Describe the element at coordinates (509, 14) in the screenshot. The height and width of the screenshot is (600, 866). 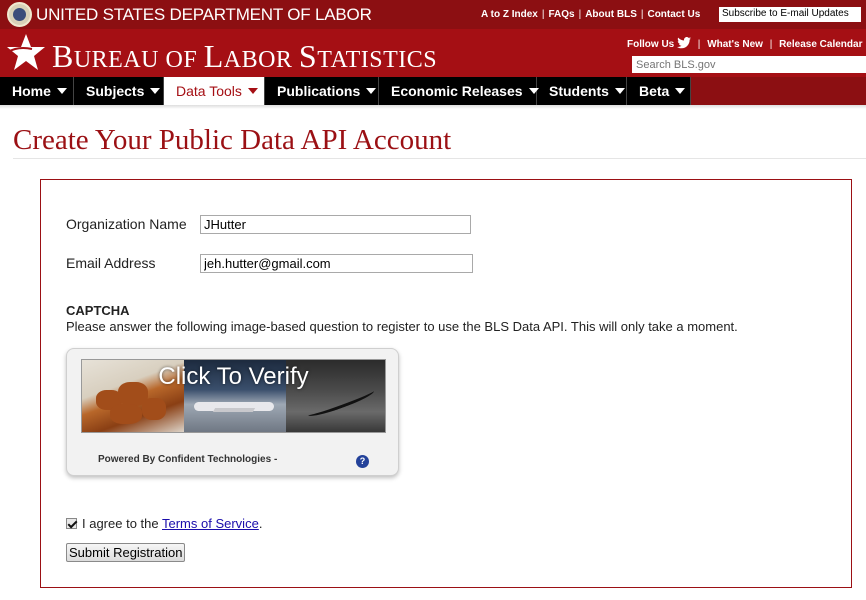
I see `link-a-to-z-index: A to Z Index` at that location.